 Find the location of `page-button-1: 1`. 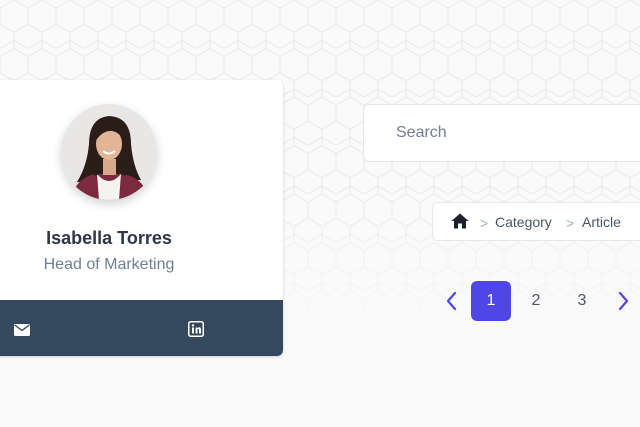

page-button-1: 1 is located at coordinates (491, 301).